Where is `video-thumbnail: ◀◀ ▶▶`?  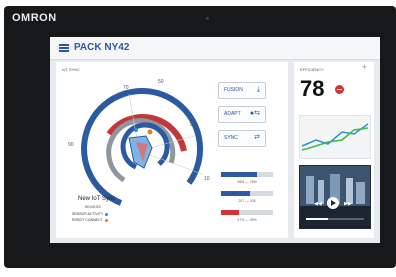
video-thumbnail: ◀◀ ▶▶ is located at coordinates (335, 197).